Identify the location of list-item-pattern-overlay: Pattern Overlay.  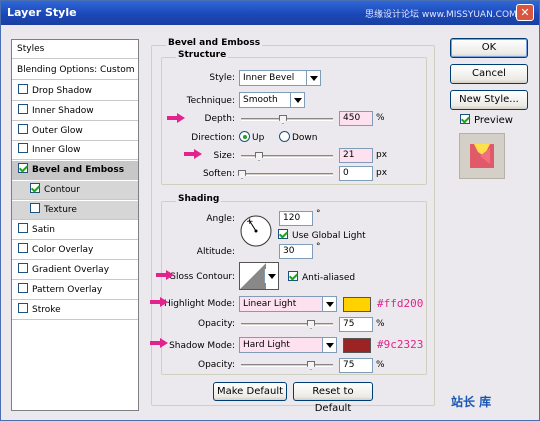
(75, 290).